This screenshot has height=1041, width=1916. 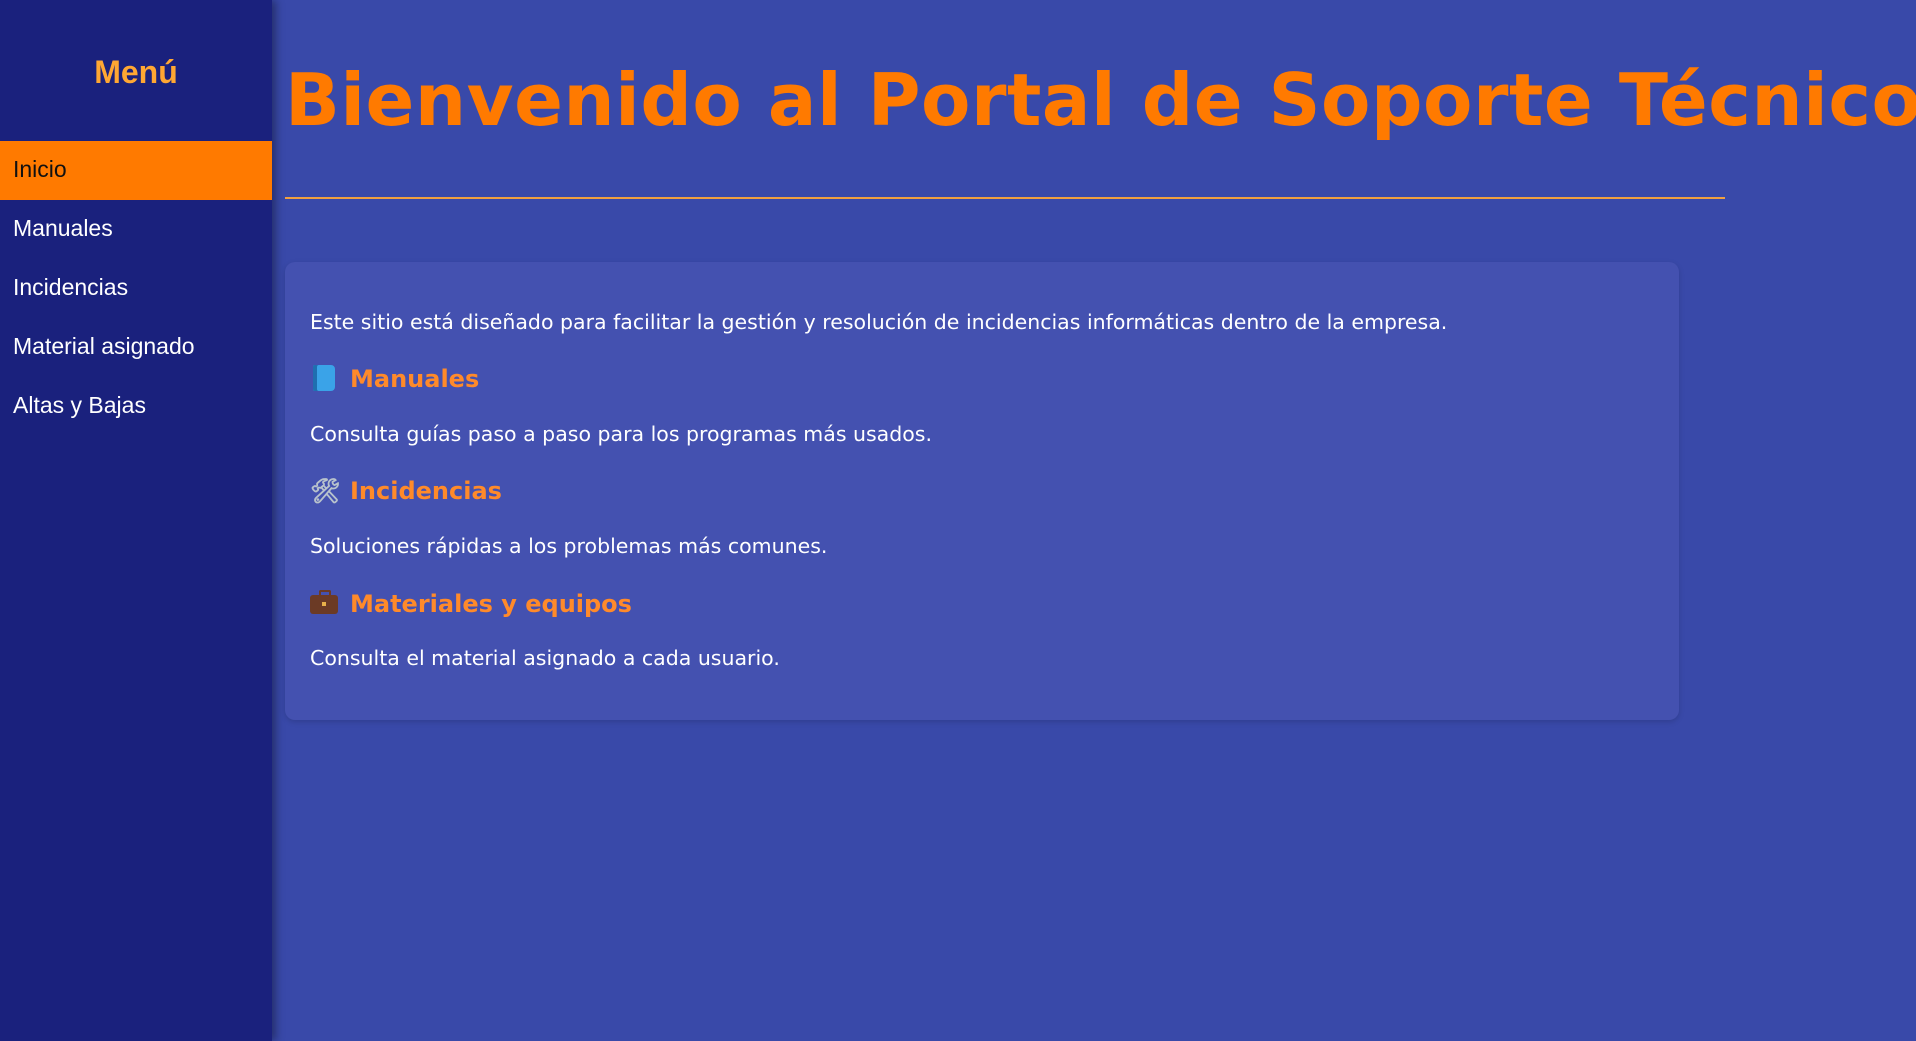 What do you see at coordinates (136, 406) in the screenshot?
I see `sidebar-item-altas-y-bajas: Altas y Bajas` at bounding box center [136, 406].